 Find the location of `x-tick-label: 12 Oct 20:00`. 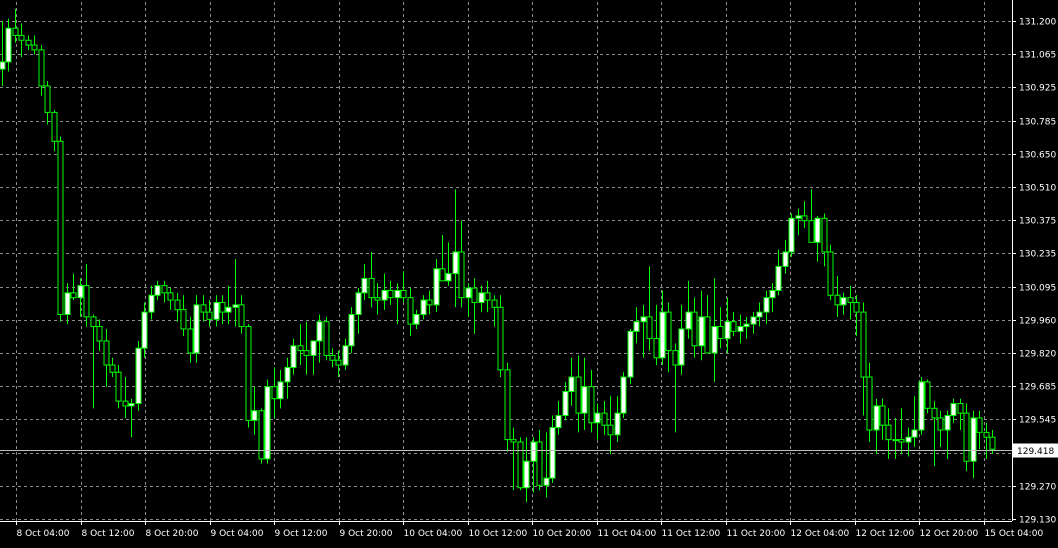

x-tick-label: 12 Oct 20:00 is located at coordinates (949, 534).